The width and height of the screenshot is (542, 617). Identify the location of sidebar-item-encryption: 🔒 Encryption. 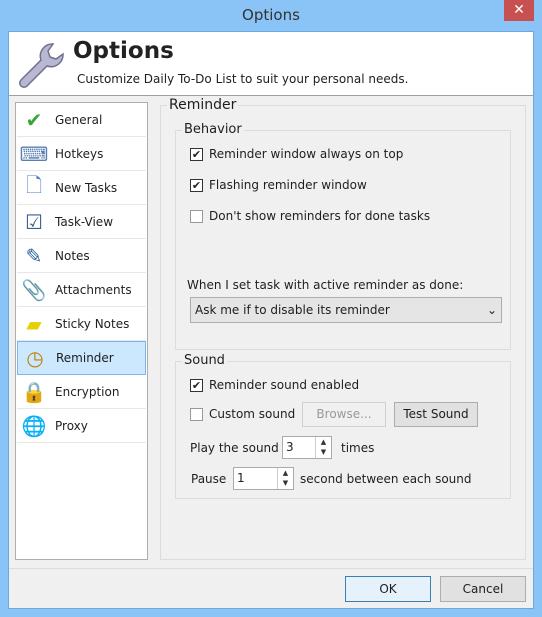
(81, 392).